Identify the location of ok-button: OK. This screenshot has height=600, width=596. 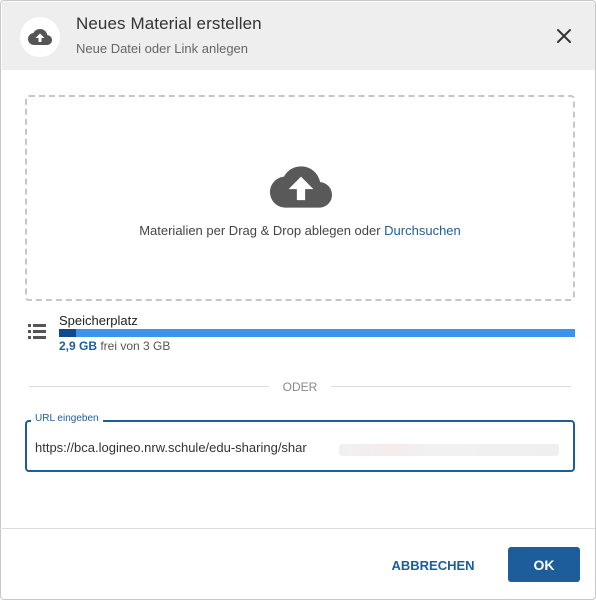
(544, 564).